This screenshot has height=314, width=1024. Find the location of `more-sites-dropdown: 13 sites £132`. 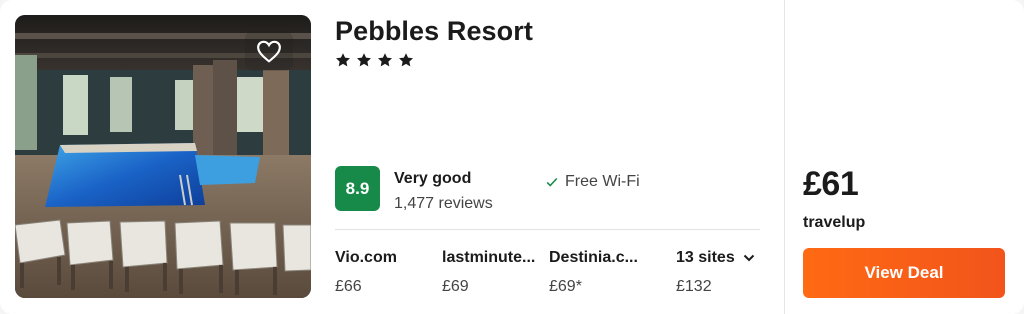

more-sites-dropdown: 13 sites £132 is located at coordinates (715, 272).